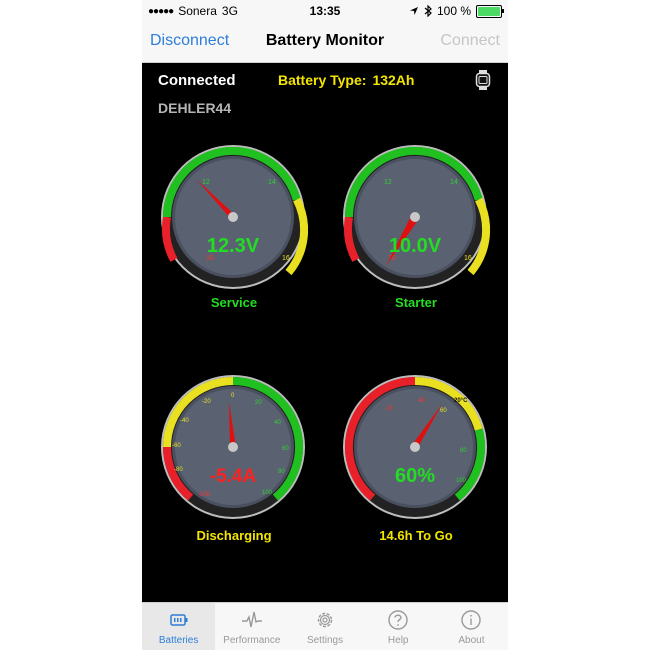 The image size is (650, 650). I want to click on connect-button: Connect, so click(470, 41).